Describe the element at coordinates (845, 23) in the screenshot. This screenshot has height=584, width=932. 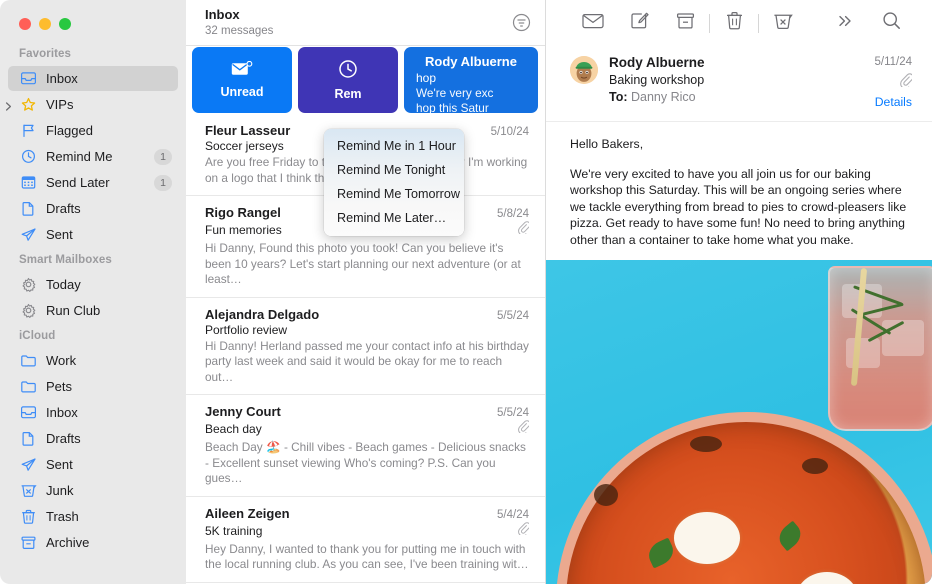
I see `more-button` at that location.